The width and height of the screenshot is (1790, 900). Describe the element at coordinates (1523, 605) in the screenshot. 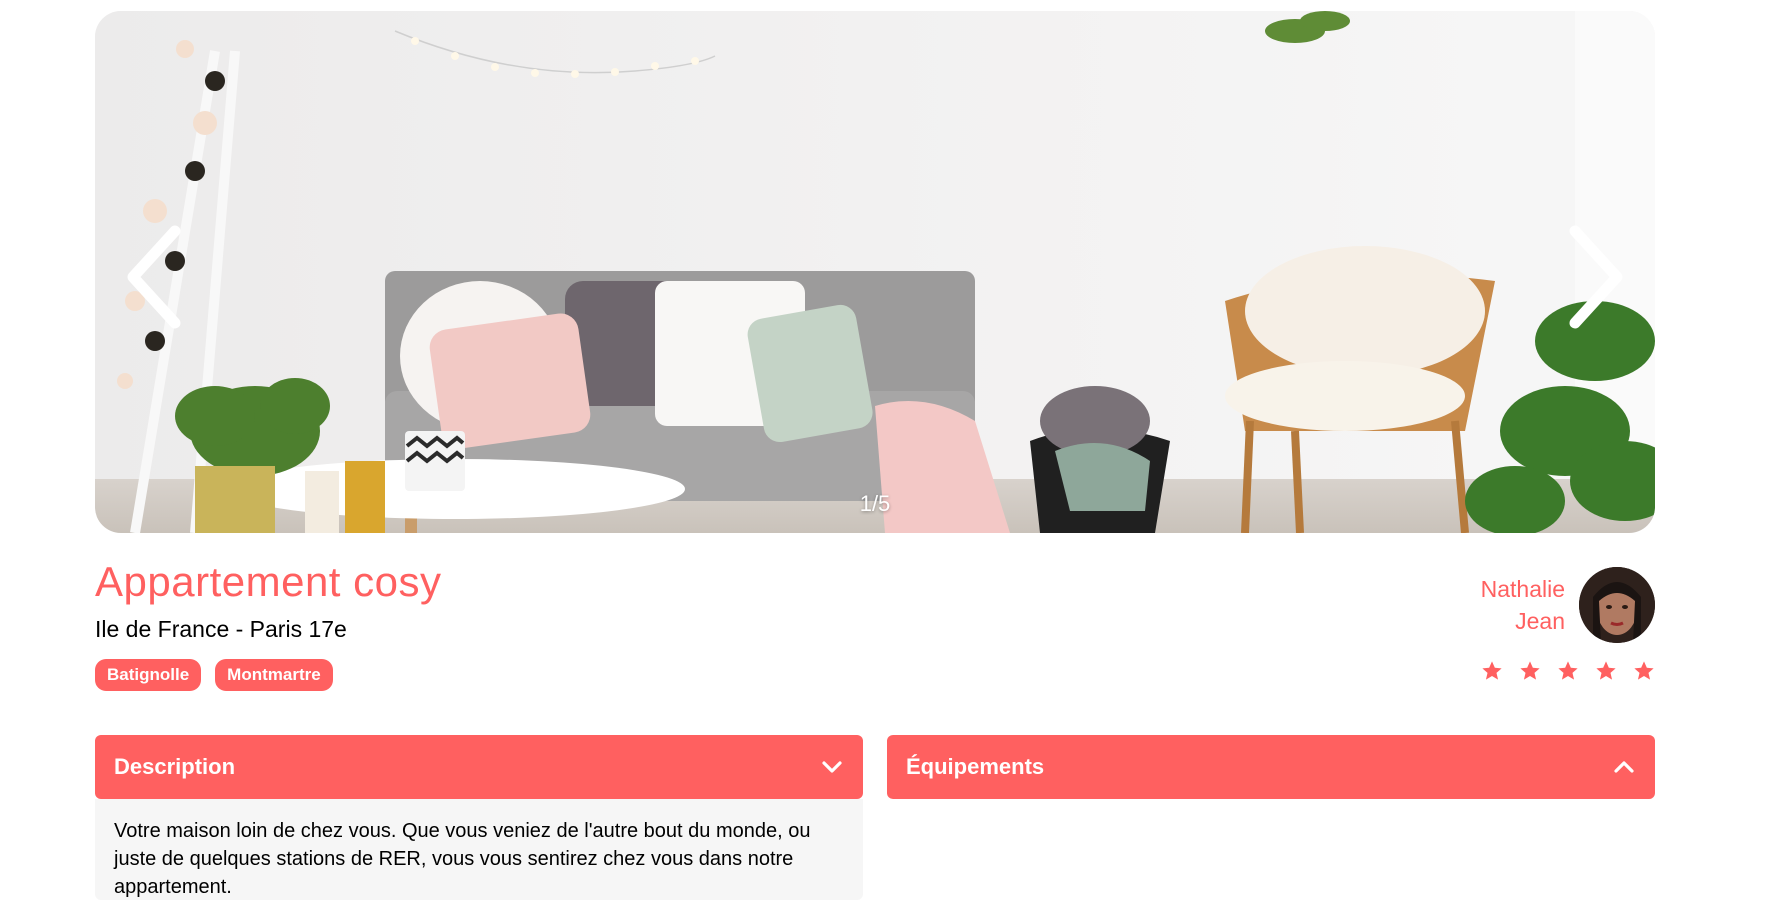

I see `host-name: Nathalie Jean` at that location.